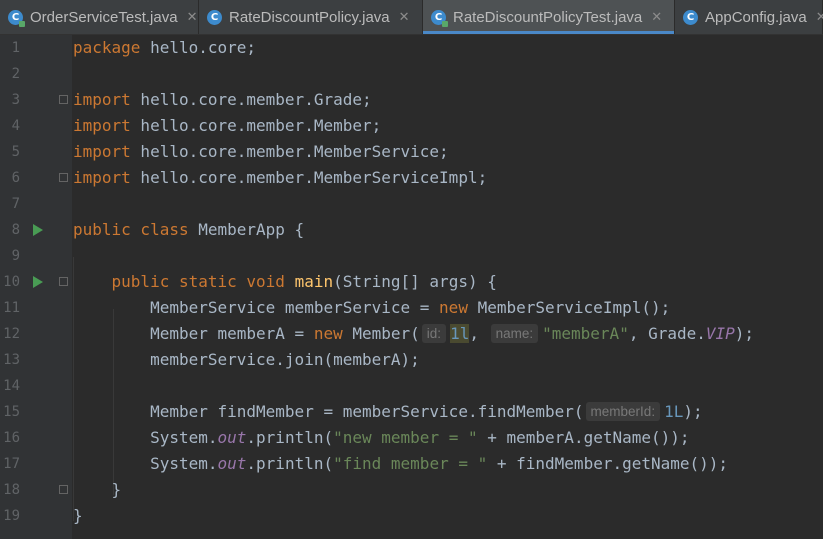 This screenshot has height=539, width=823. I want to click on line-number: 8, so click(15, 230).